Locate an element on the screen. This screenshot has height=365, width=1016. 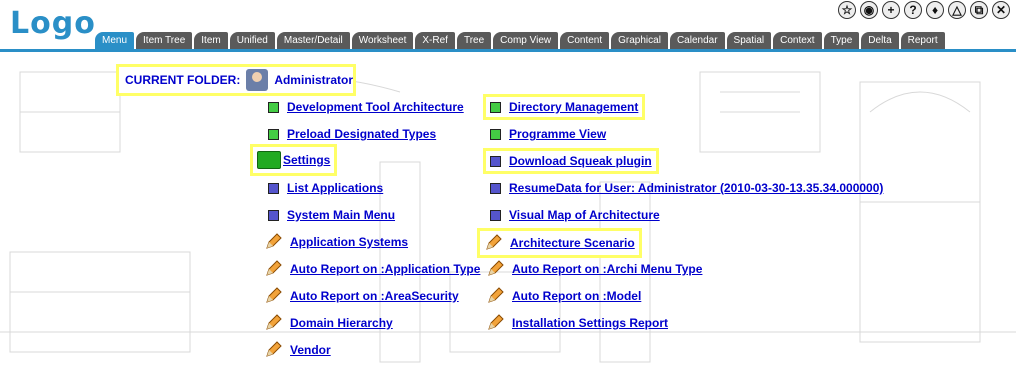
list-item: List Applications is located at coordinates (325, 188).